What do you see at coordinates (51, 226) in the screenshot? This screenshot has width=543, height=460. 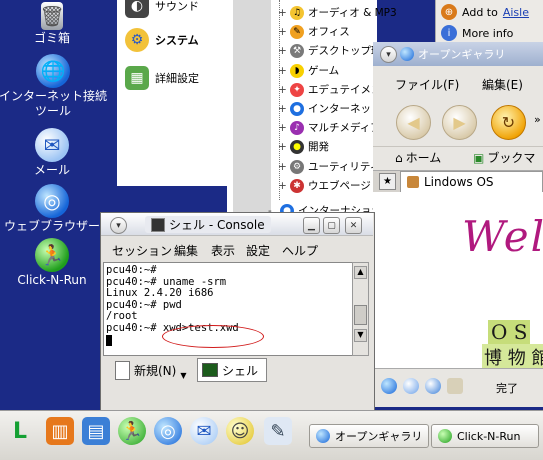 I see `desktop-icon-label: ウェブブラウザー` at bounding box center [51, 226].